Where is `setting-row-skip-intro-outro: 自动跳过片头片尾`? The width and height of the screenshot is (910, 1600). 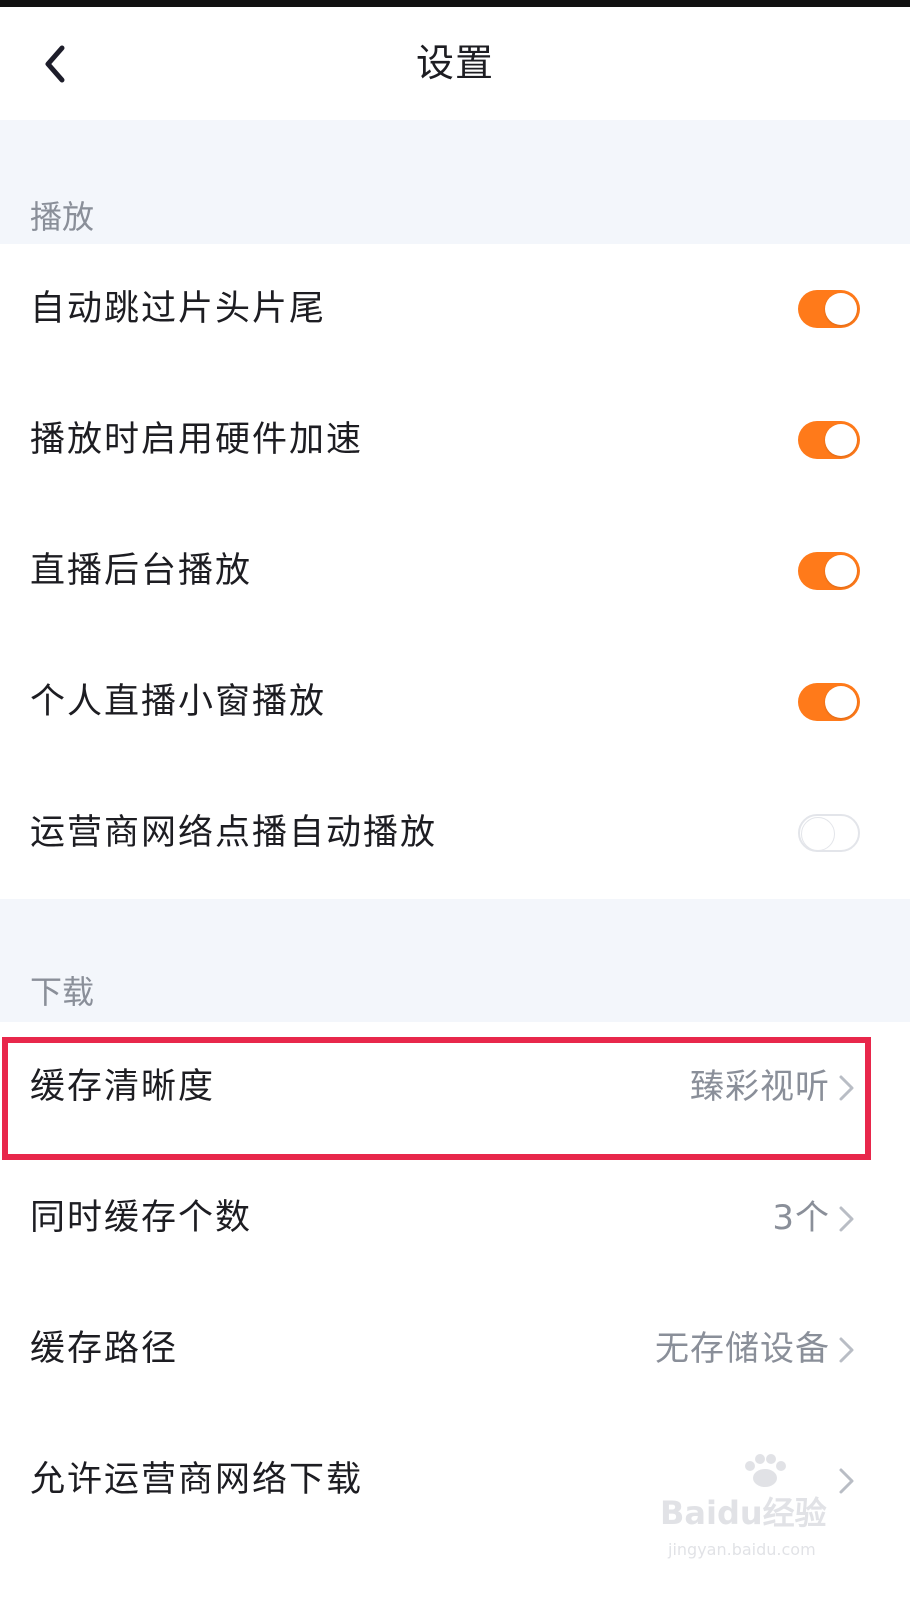 setting-row-skip-intro-outro: 自动跳过片头片尾 is located at coordinates (455, 309).